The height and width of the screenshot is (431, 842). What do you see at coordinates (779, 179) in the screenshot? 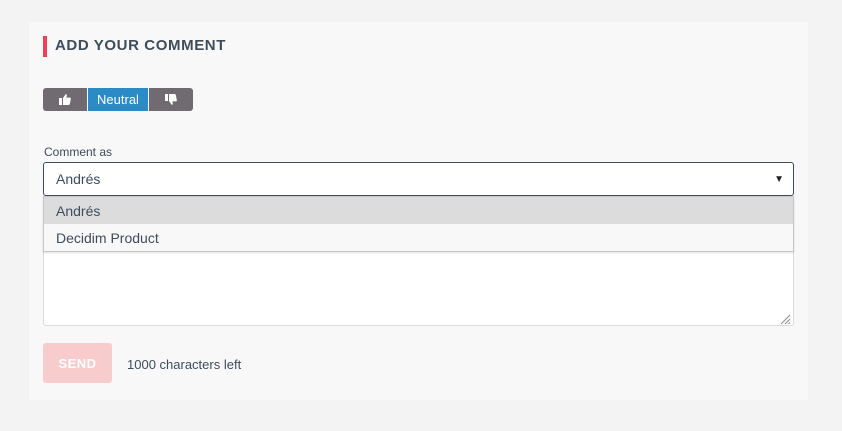
I see `caret-down-icon: ▼` at bounding box center [779, 179].